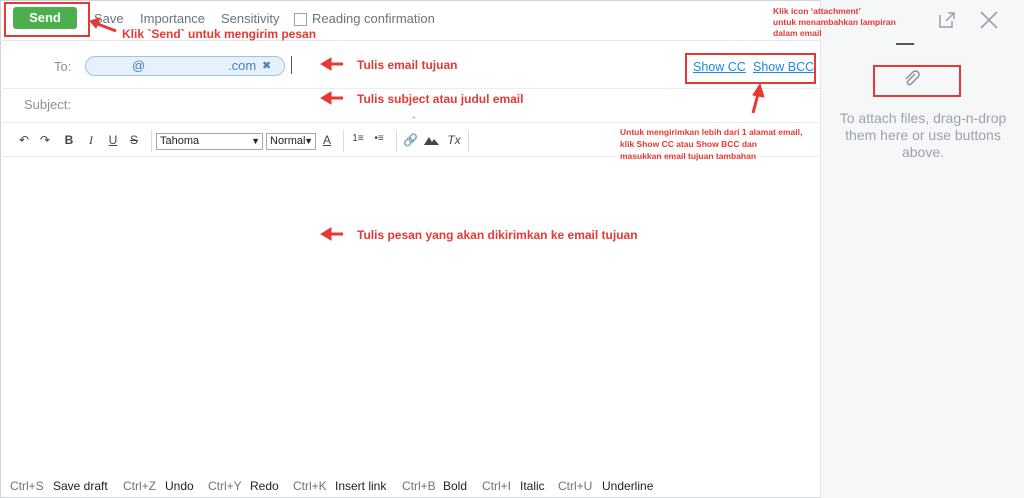 The height and width of the screenshot is (498, 1024). I want to click on annotation-attach-line: Klik icon ‘attachment’, so click(817, 11).